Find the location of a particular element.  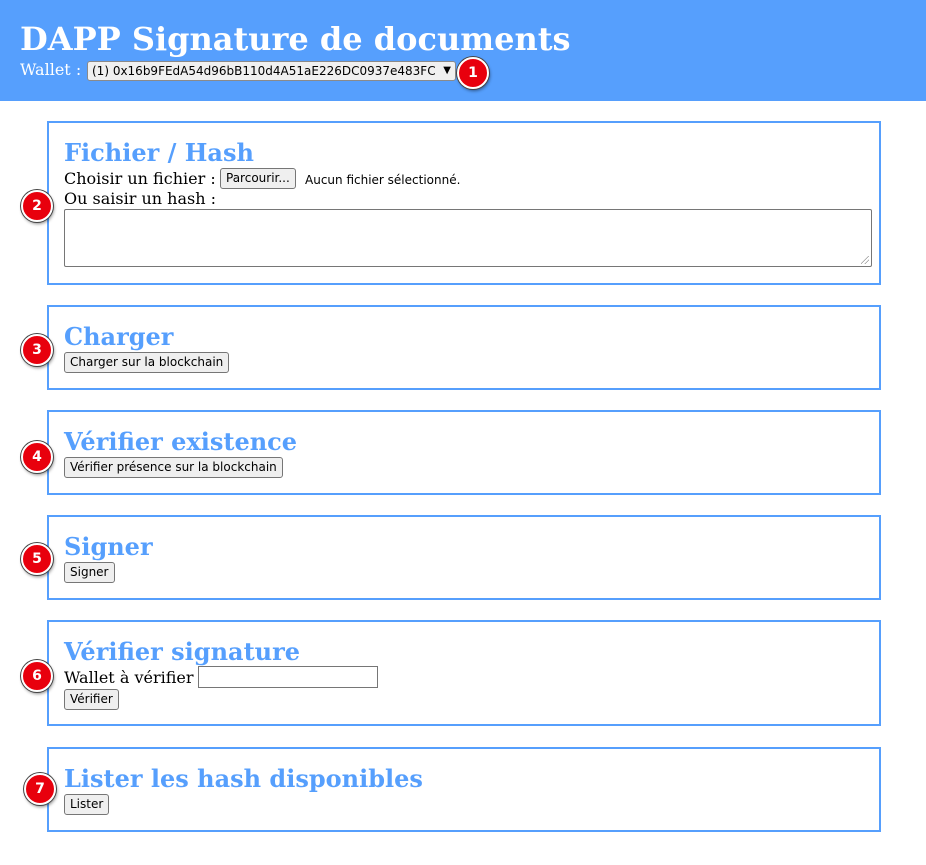

choose-file-label: Choisir un fichier : is located at coordinates (140, 178).